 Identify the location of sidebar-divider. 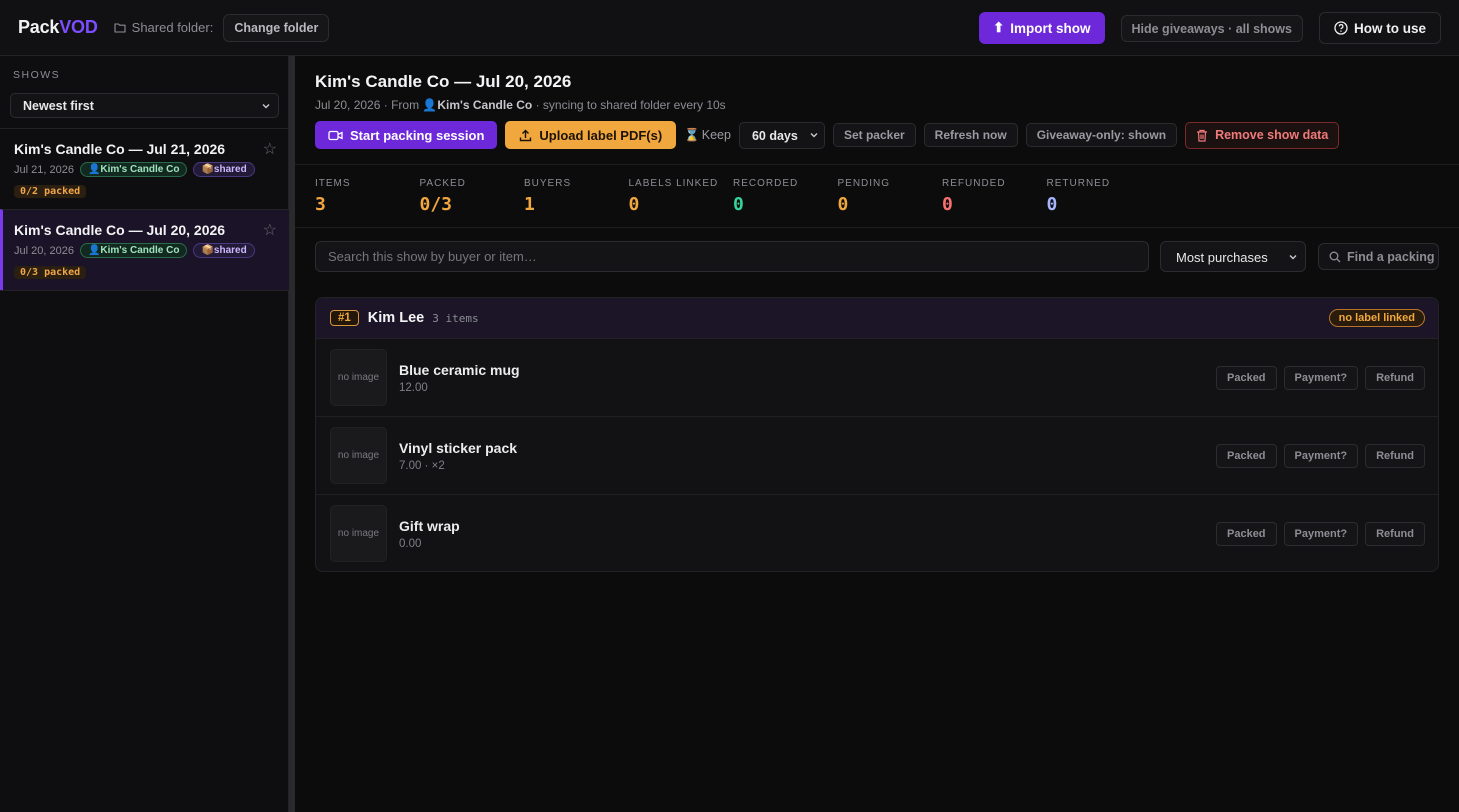
(144, 290).